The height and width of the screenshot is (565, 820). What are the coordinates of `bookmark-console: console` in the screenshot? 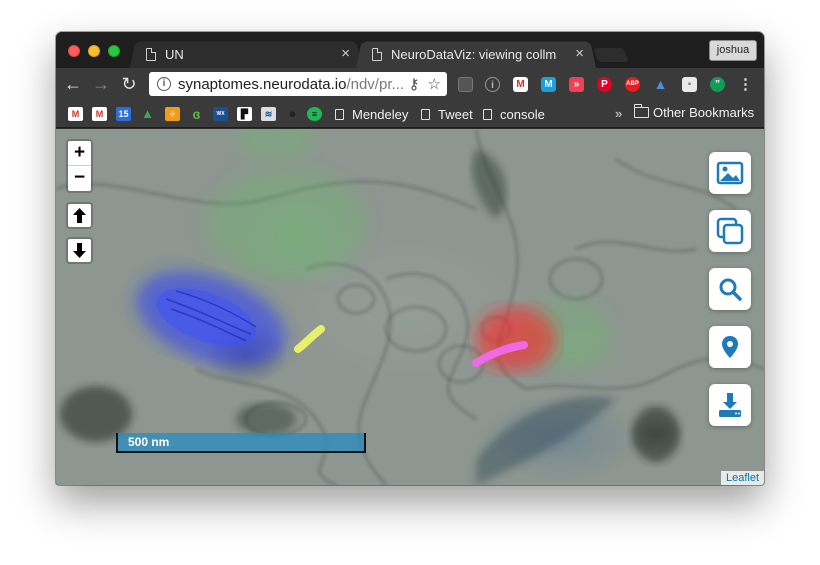 It's located at (514, 114).